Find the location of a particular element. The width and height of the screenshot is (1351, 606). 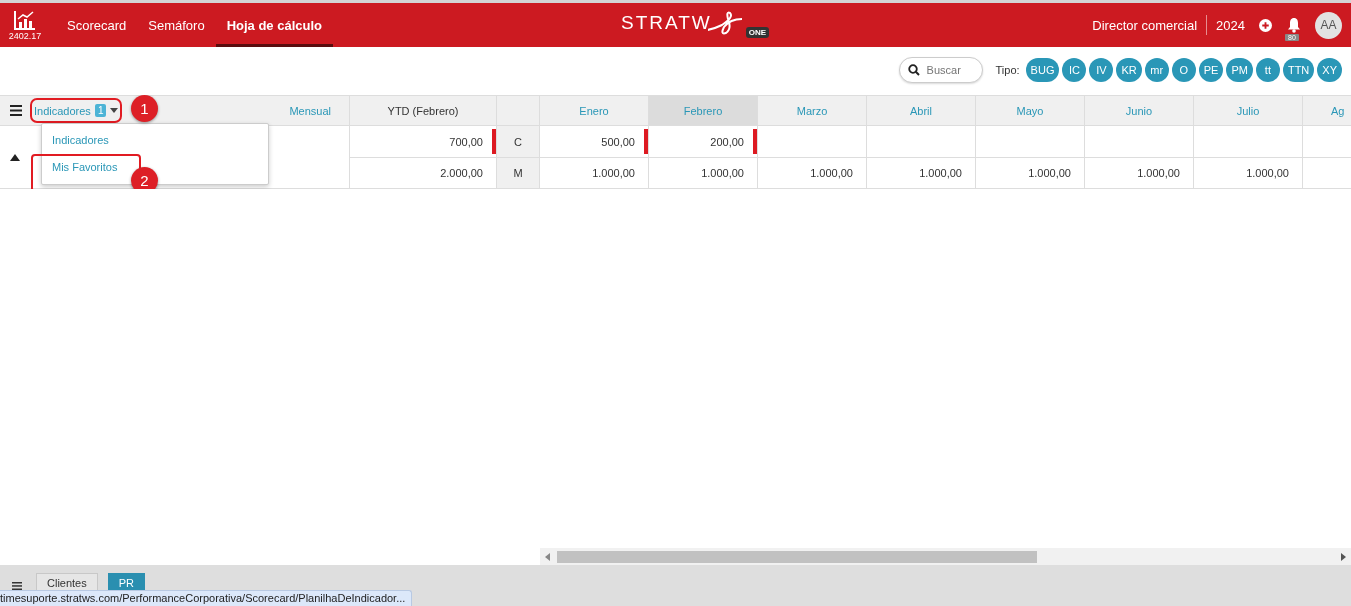

avatar: AA is located at coordinates (1328, 25).